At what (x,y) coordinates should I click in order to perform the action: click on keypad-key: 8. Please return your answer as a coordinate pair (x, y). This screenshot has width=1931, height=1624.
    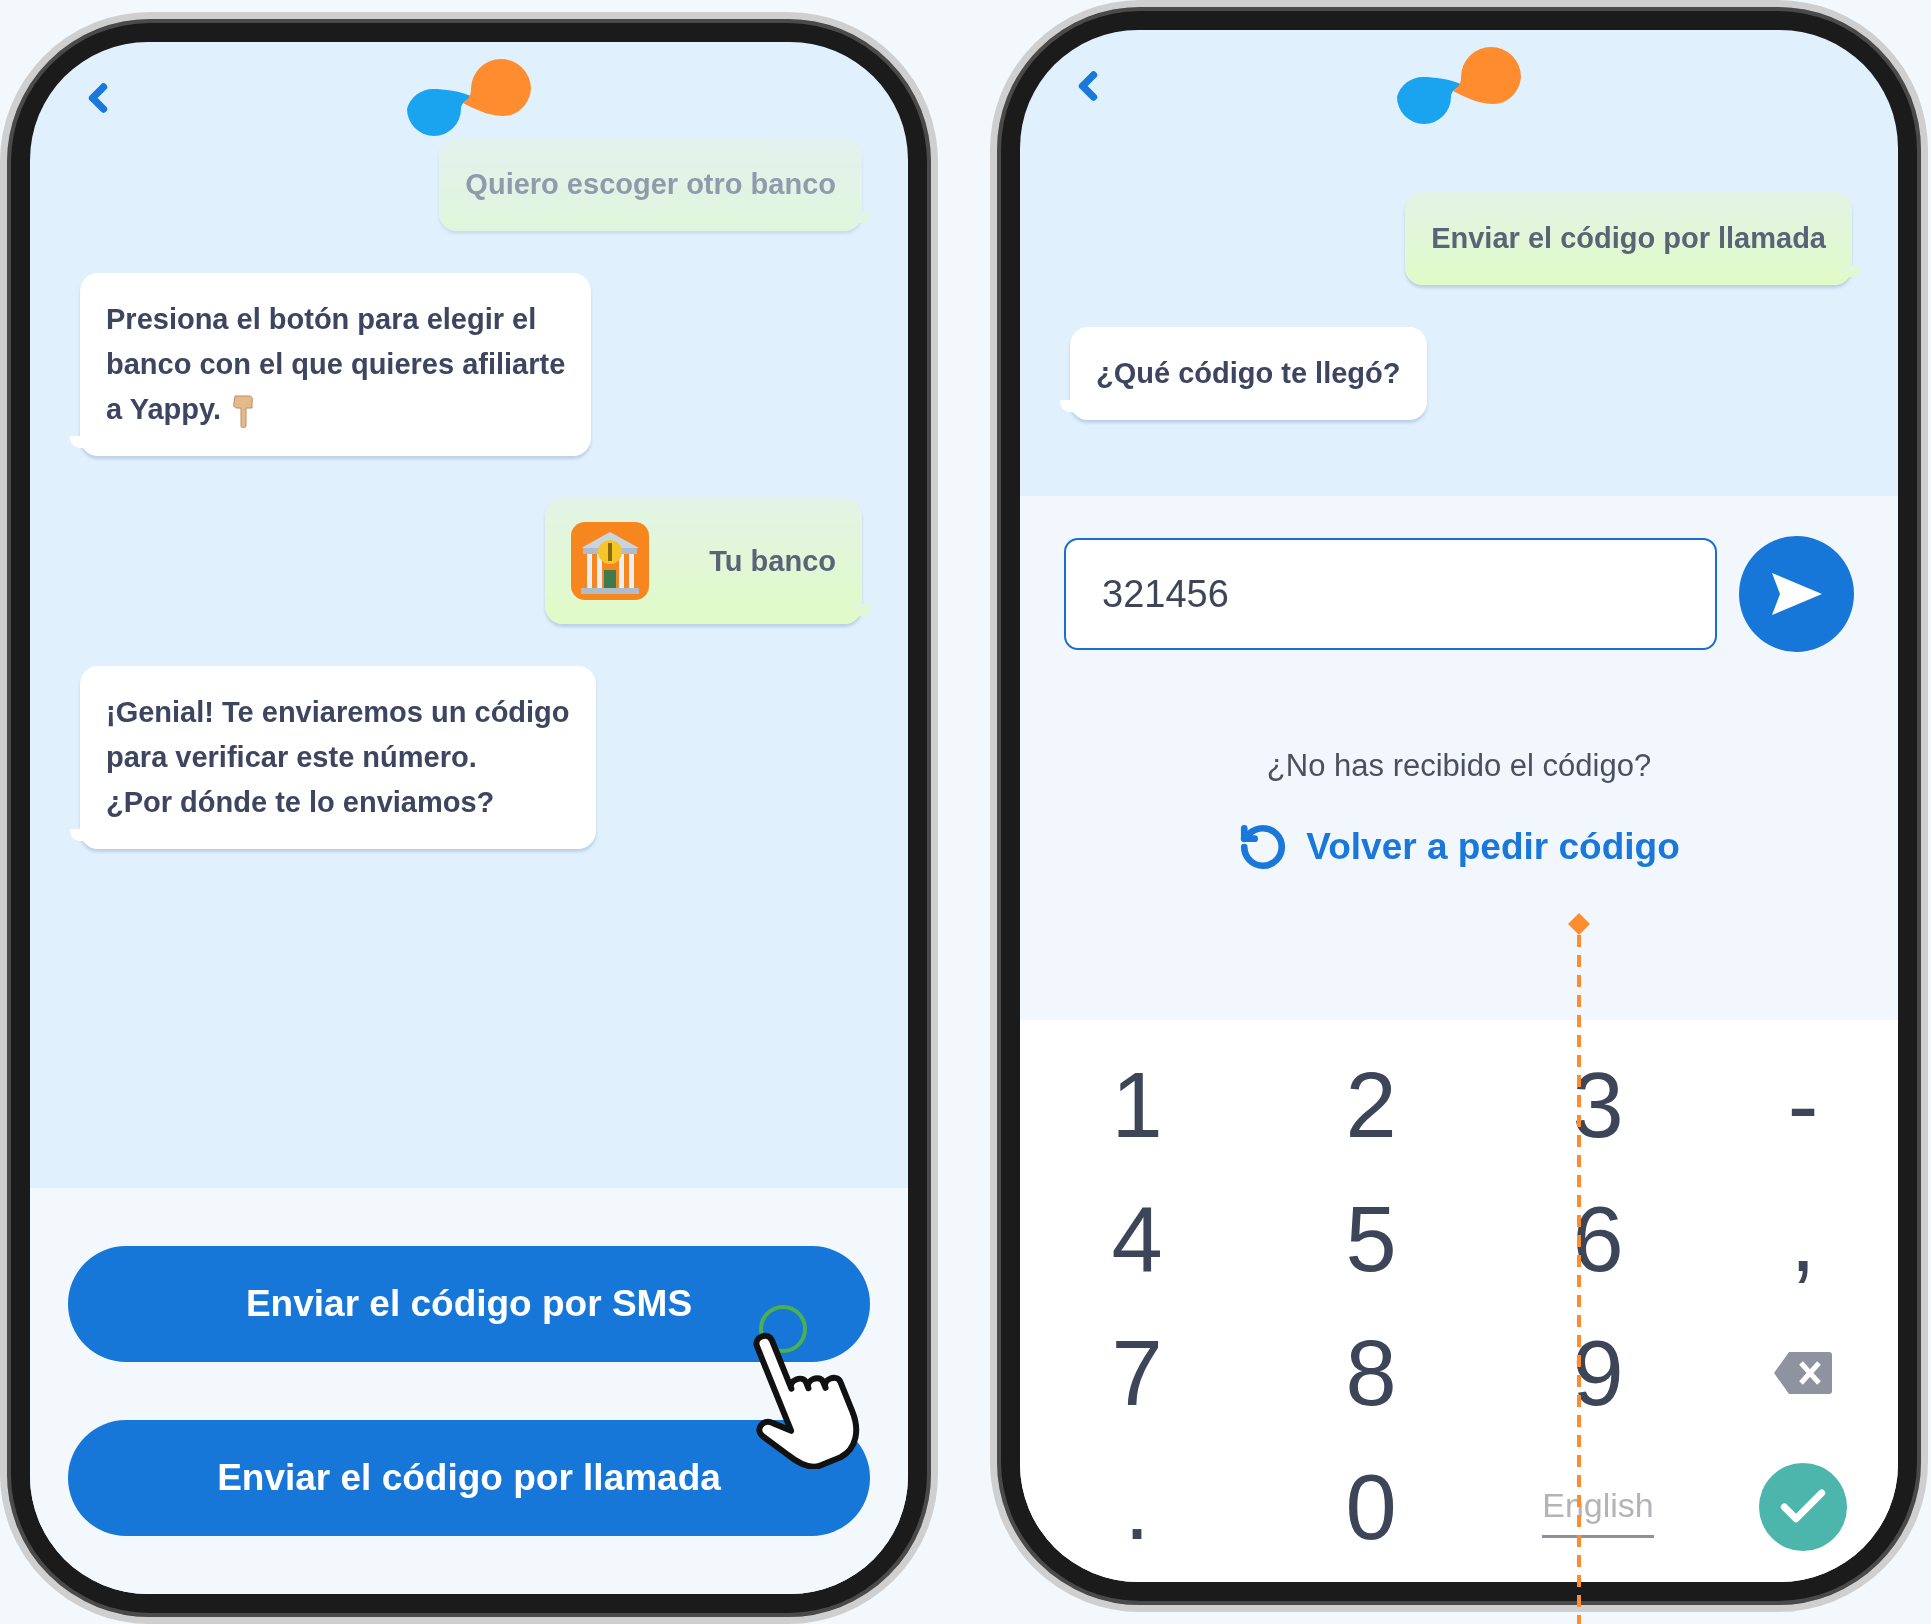
    Looking at the image, I should click on (1371, 1373).